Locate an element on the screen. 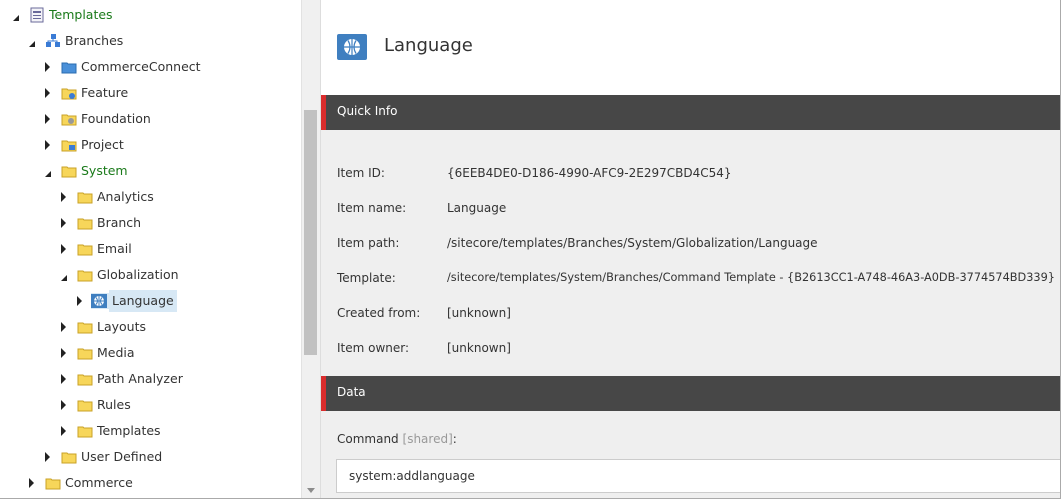 The width and height of the screenshot is (1061, 499). tree-item-label: Globalization is located at coordinates (138, 274).